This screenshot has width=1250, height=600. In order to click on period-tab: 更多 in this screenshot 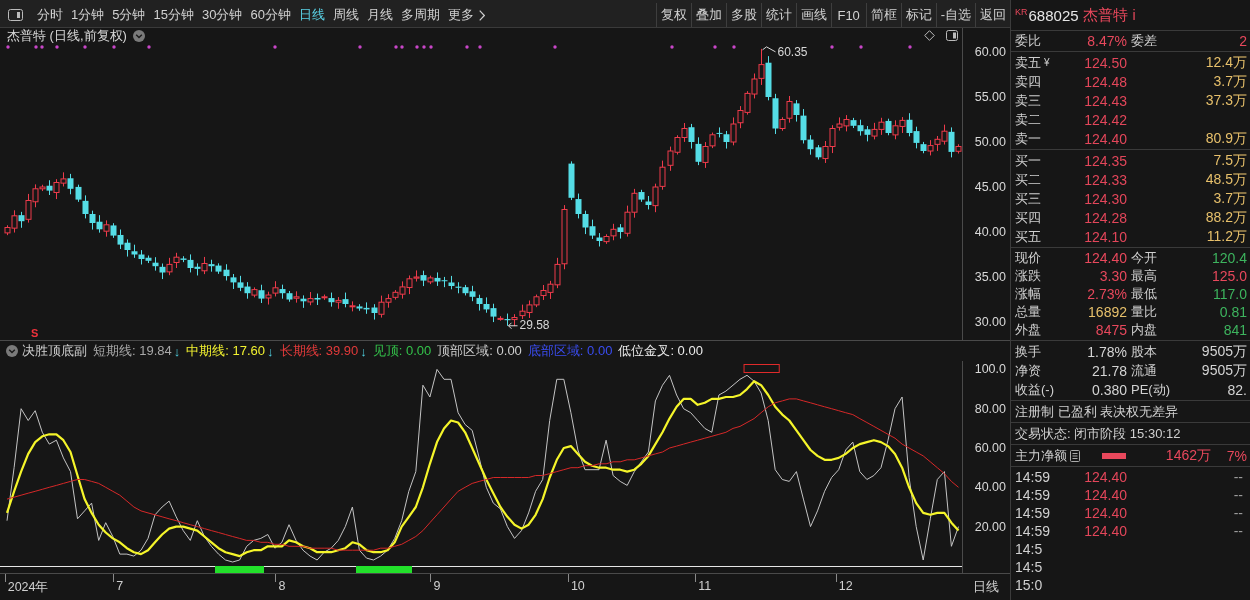, I will do `click(466, 15)`.